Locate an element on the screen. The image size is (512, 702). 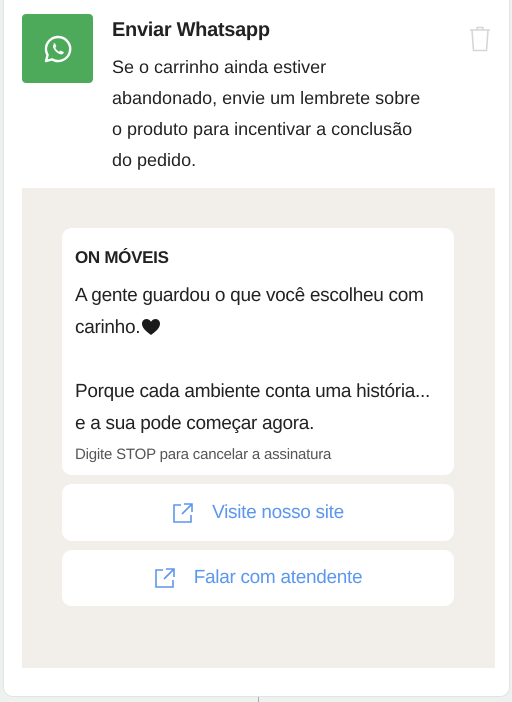
message-text: Porque cada ambiente conta uma história... e a sua pode começar agora. is located at coordinates (252, 407).